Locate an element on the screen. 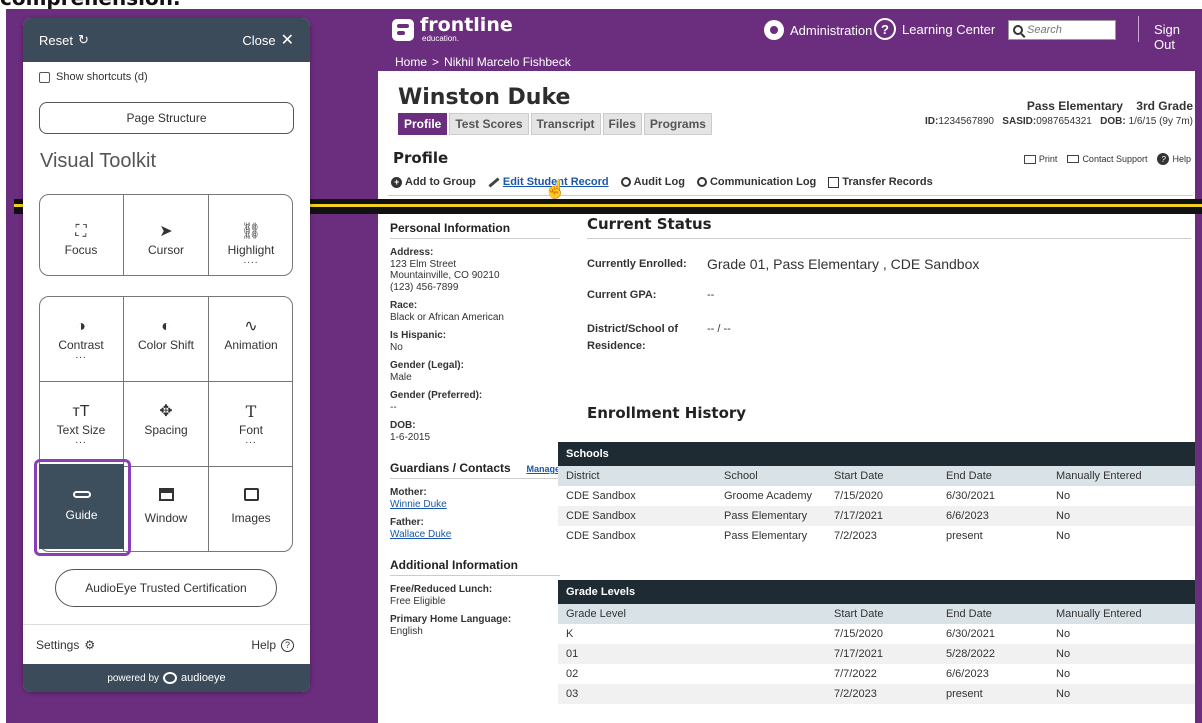  focus-tool: ⛶ Focus is located at coordinates (81, 239).